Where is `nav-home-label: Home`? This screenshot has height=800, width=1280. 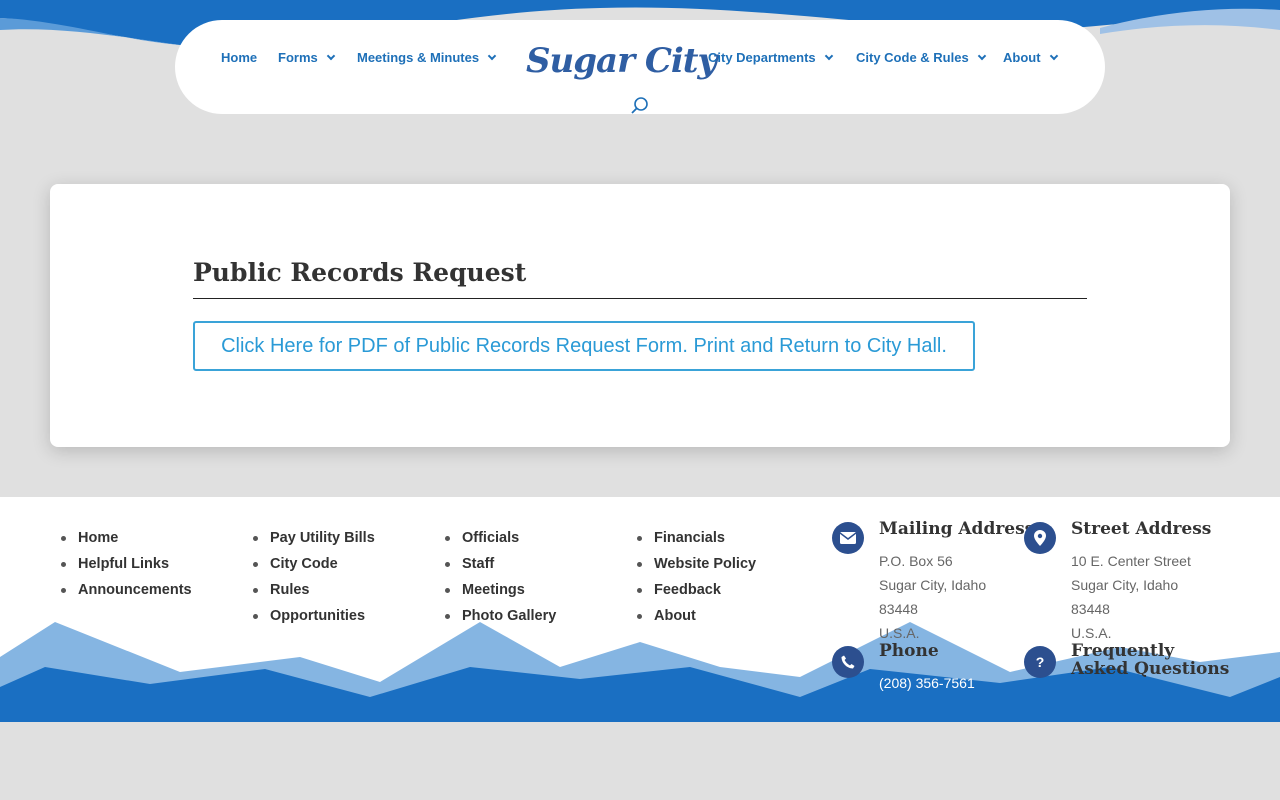
nav-home-label: Home is located at coordinates (239, 57).